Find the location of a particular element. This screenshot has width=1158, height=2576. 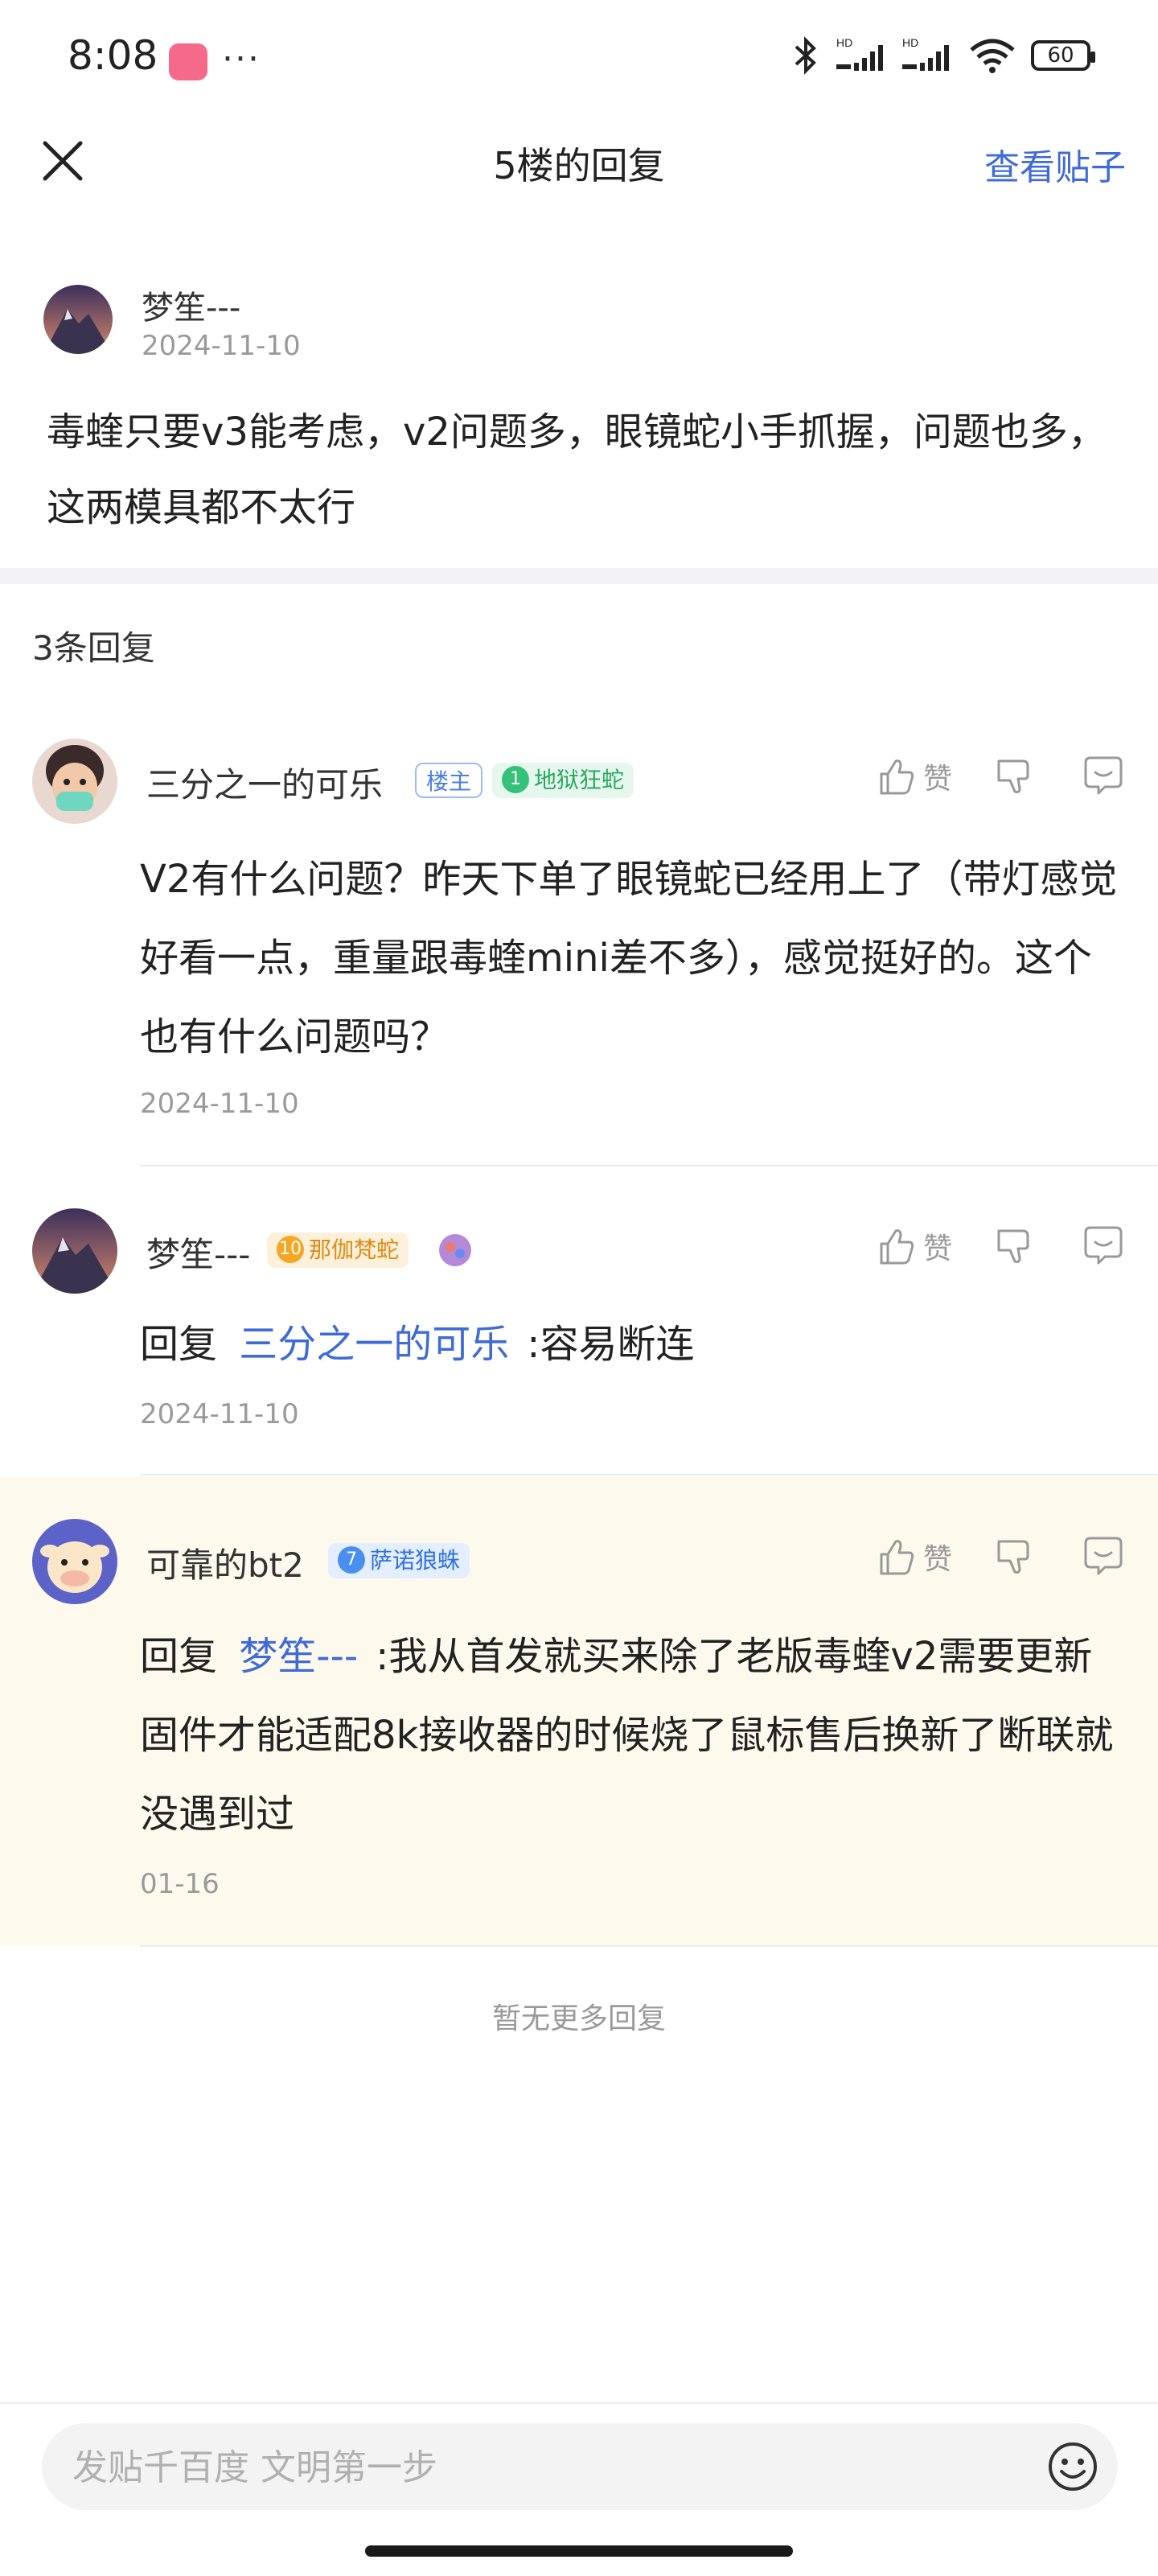

nav-bar: 5楼的回复 查看贴子 is located at coordinates (579, 161).